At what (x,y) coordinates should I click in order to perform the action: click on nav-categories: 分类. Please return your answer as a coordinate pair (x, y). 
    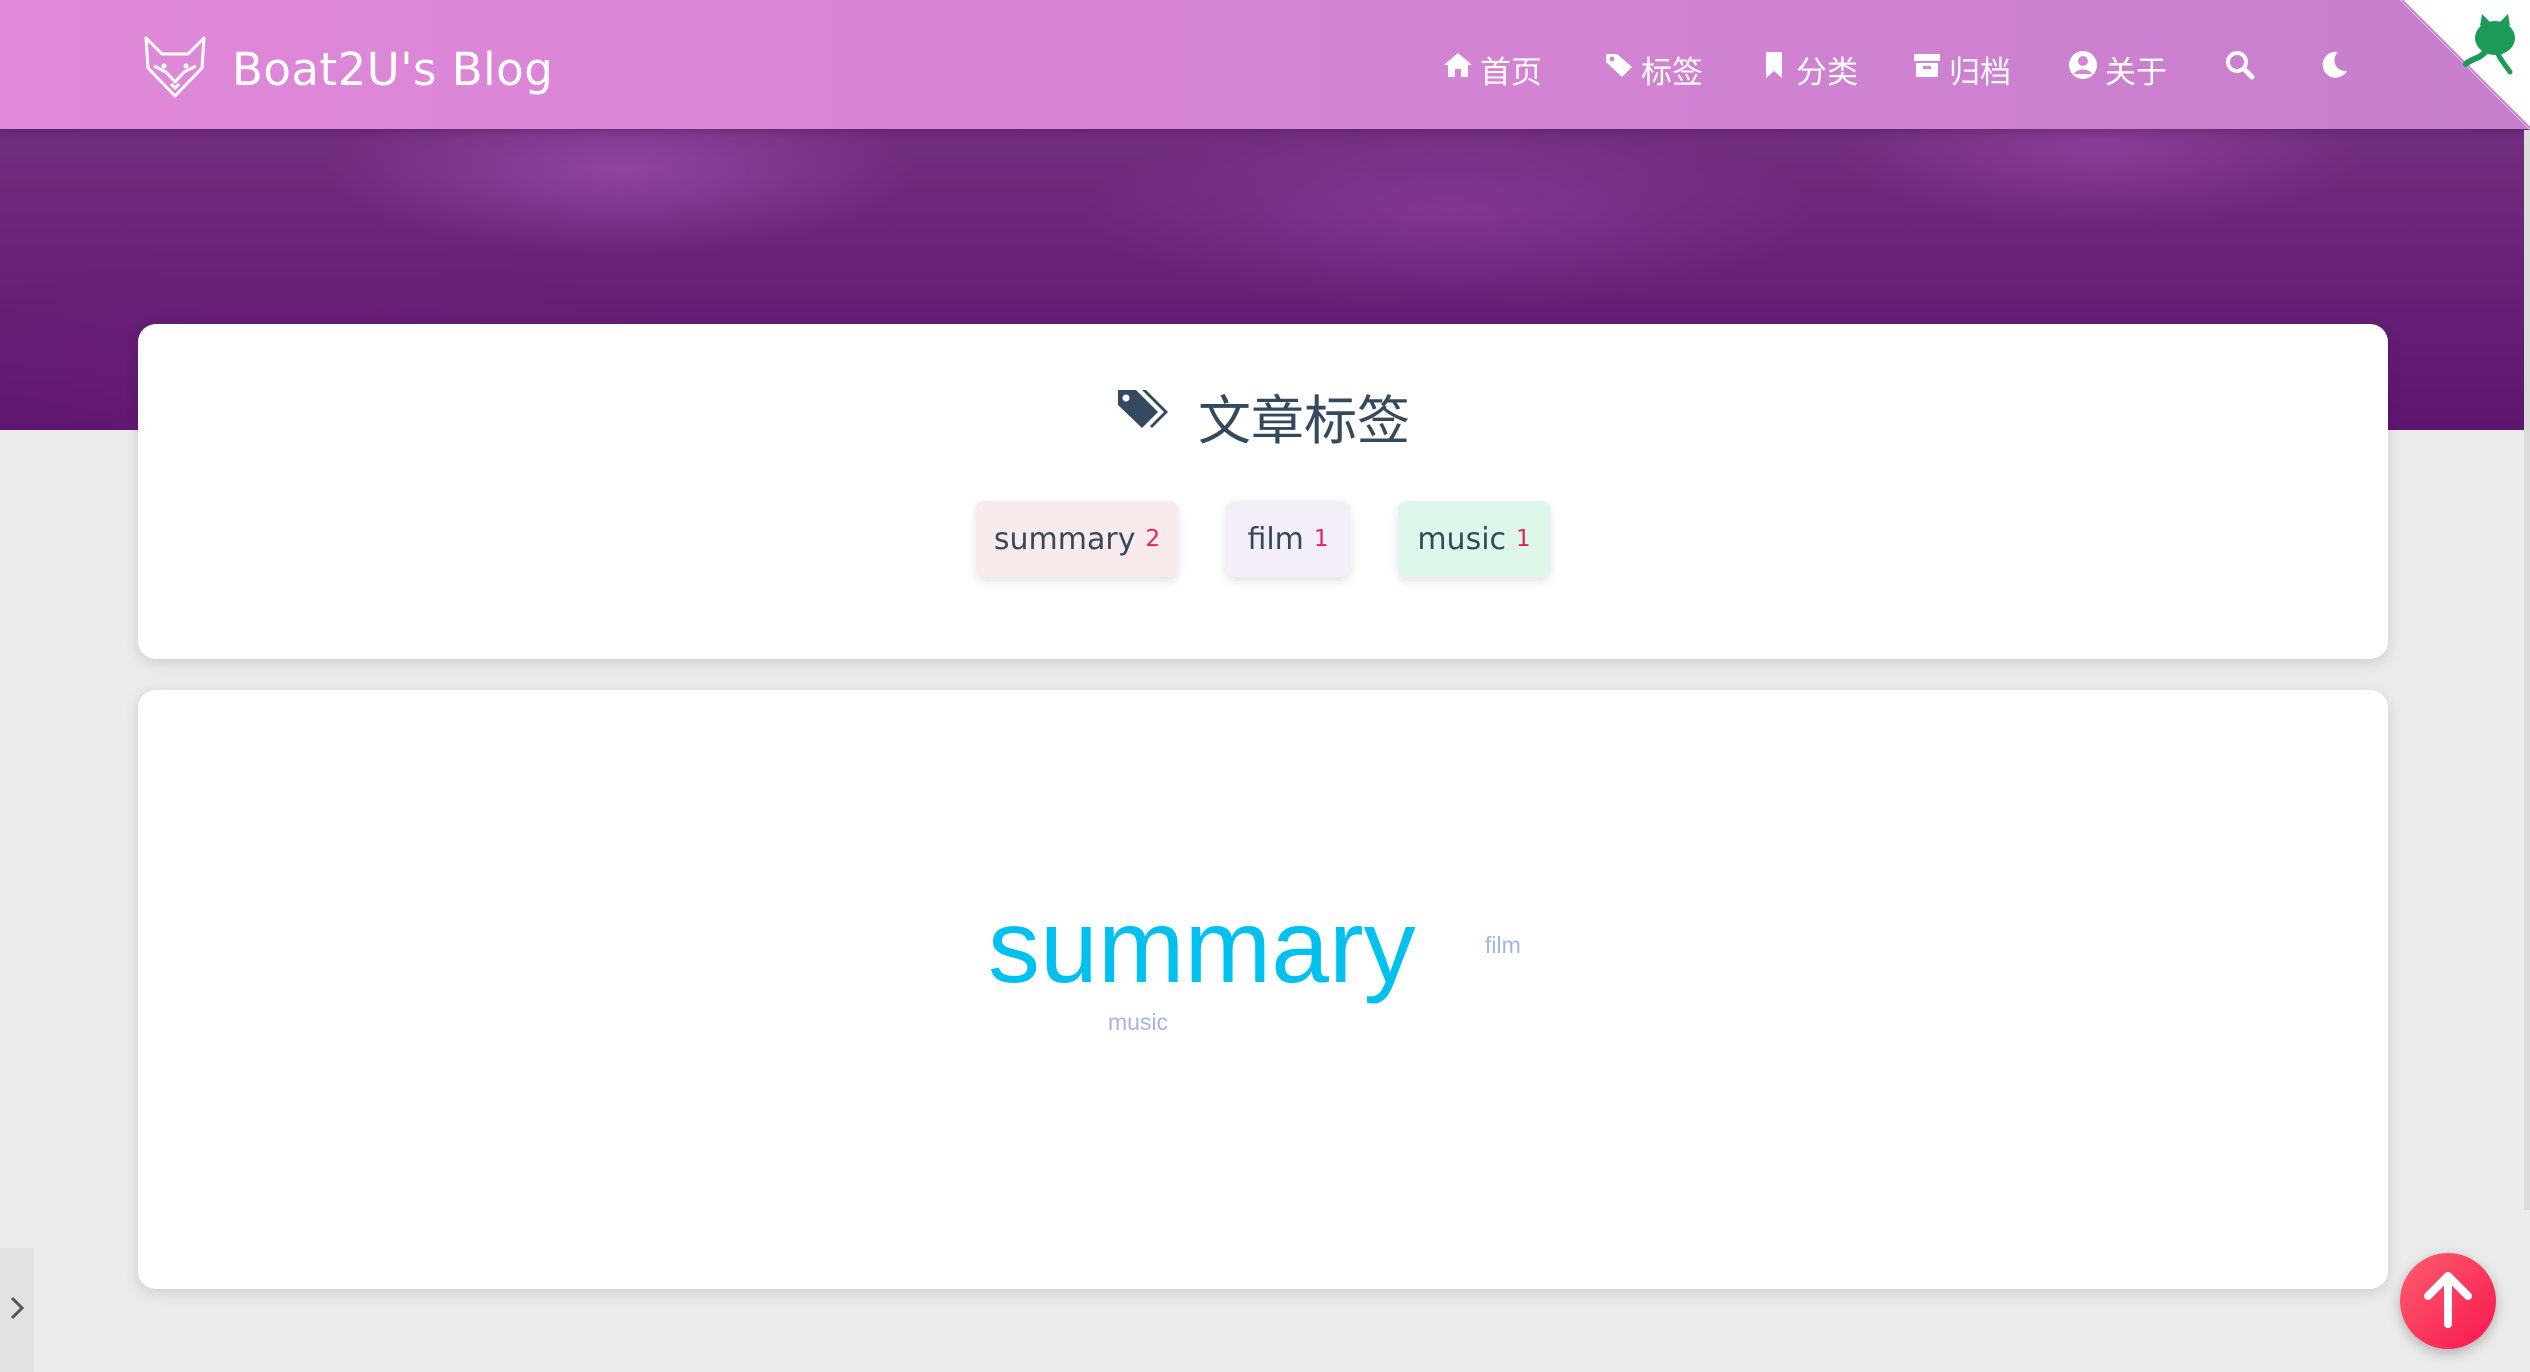
    Looking at the image, I should click on (1808, 69).